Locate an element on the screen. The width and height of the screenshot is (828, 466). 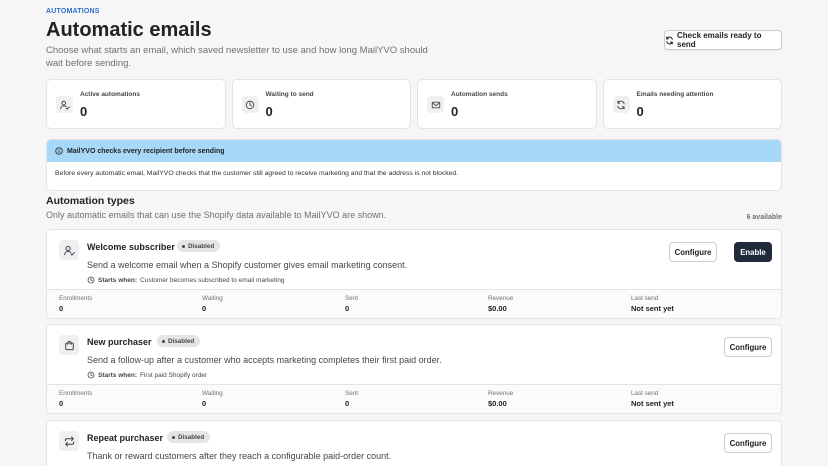
starts-when: Starts when: First paid Shopify order is located at coordinates (147, 375).